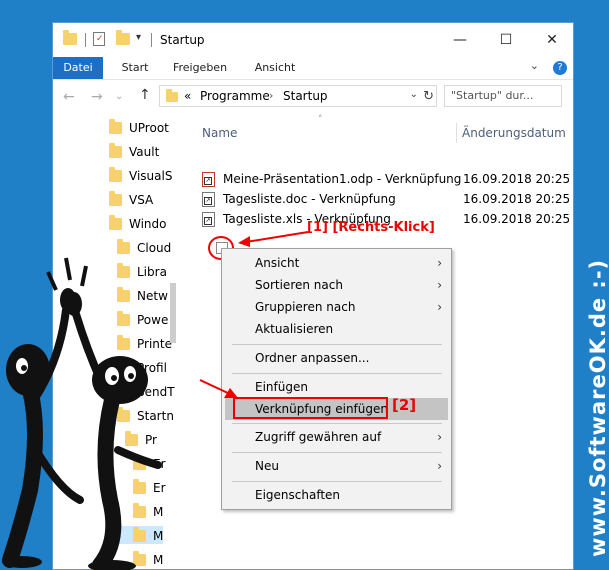  Describe the element at coordinates (506, 40) in the screenshot. I see `maximize-button: ☐` at that location.